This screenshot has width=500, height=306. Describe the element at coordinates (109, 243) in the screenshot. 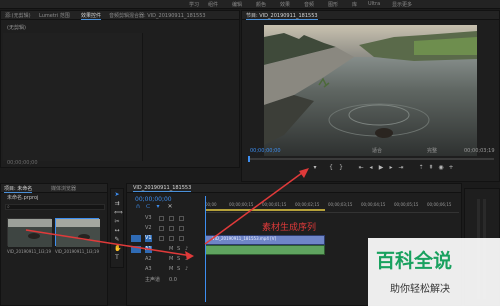

I see `arrow-drag-to-timeline` at that location.